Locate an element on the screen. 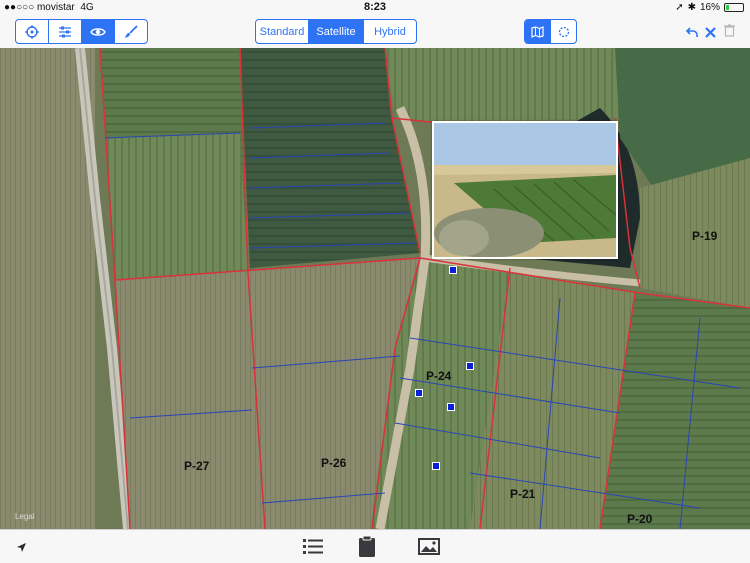 This screenshot has height=563, width=750. clipboard-button is located at coordinates (367, 548).